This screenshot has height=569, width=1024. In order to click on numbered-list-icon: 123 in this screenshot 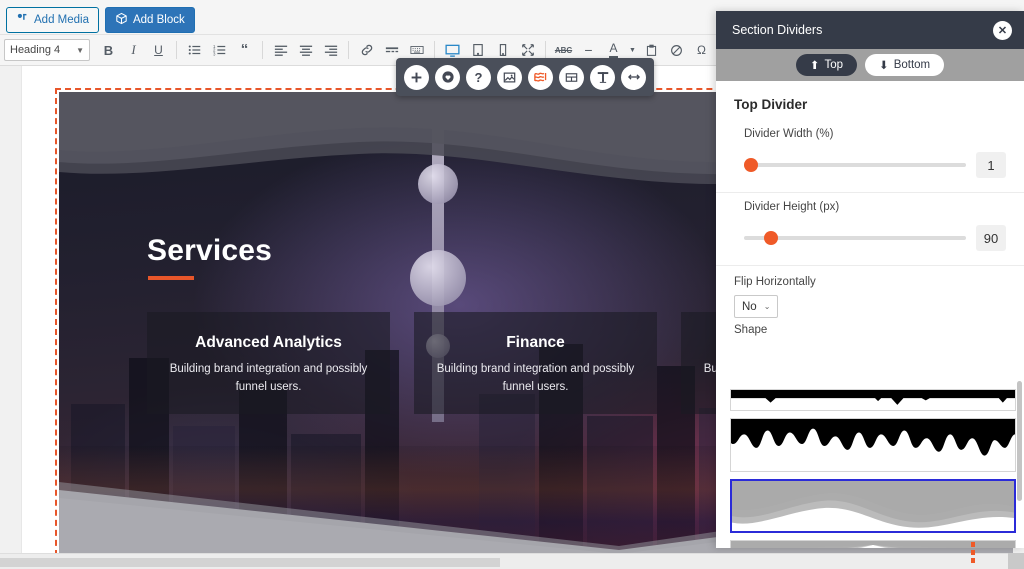, I will do `click(219, 50)`.